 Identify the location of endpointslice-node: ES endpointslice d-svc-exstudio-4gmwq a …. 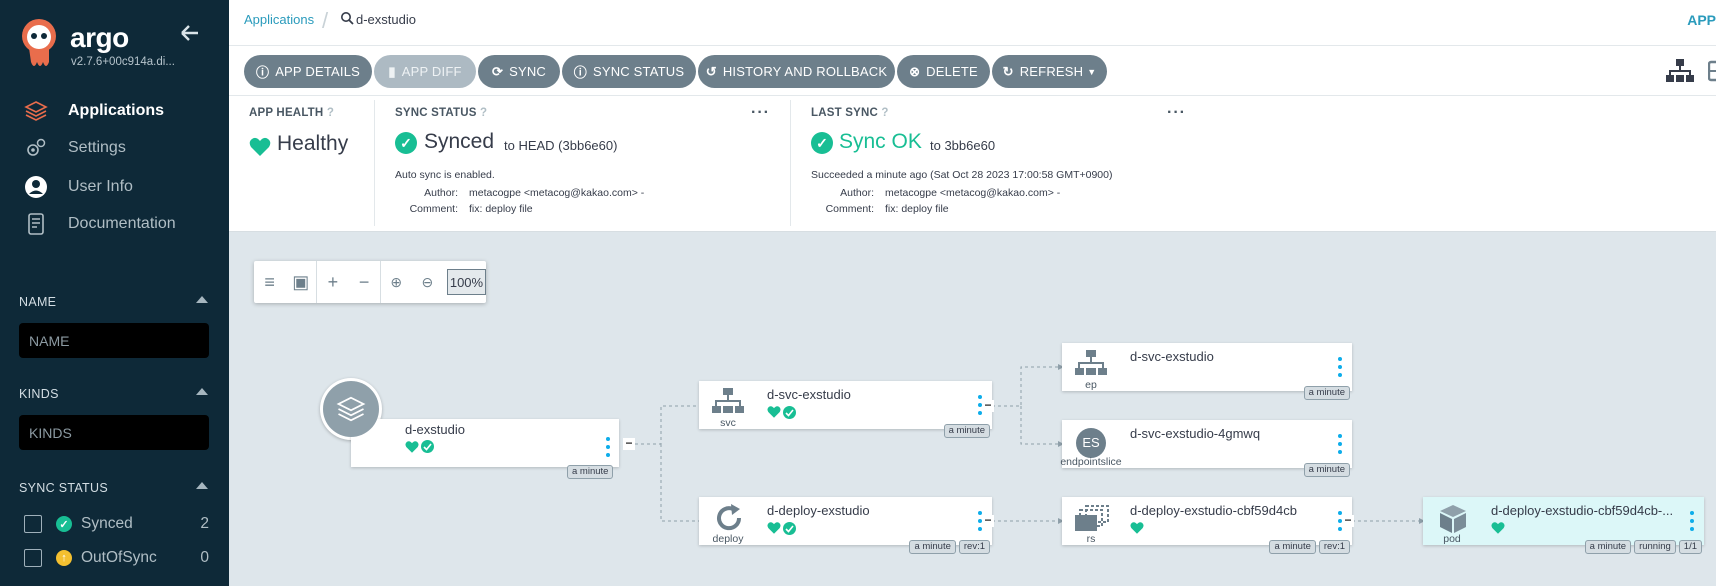
(1206, 448).